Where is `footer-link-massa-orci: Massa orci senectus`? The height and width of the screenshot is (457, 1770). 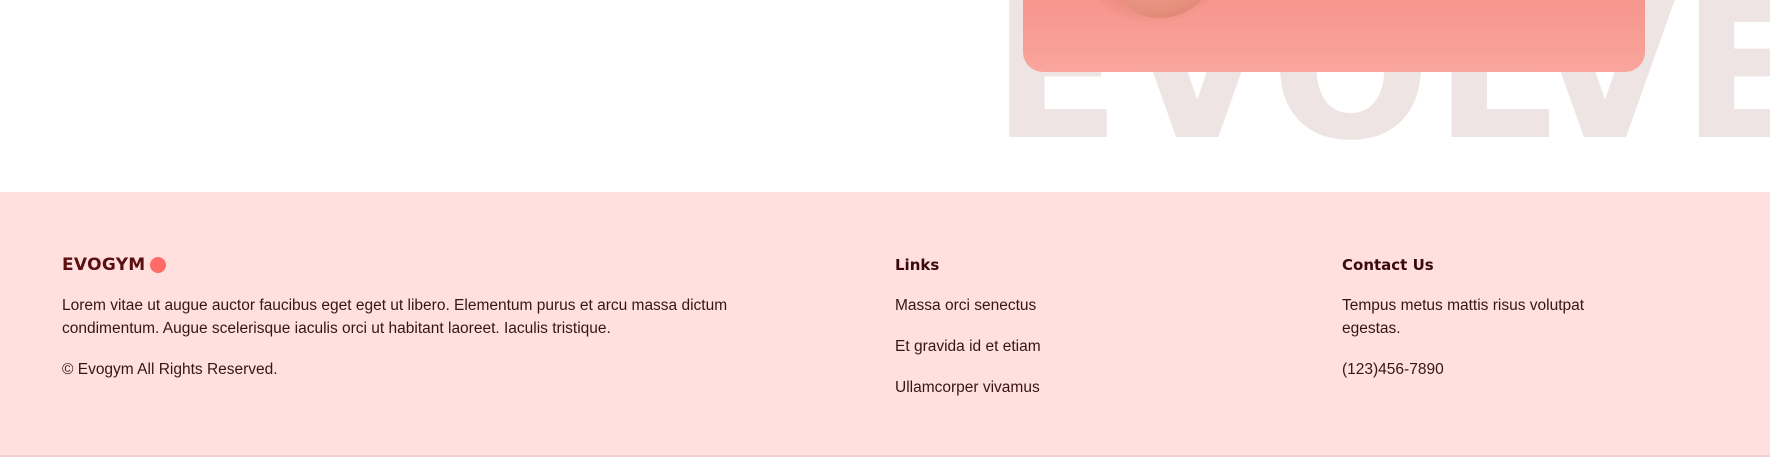
footer-link-massa-orci: Massa orci senectus is located at coordinates (965, 305).